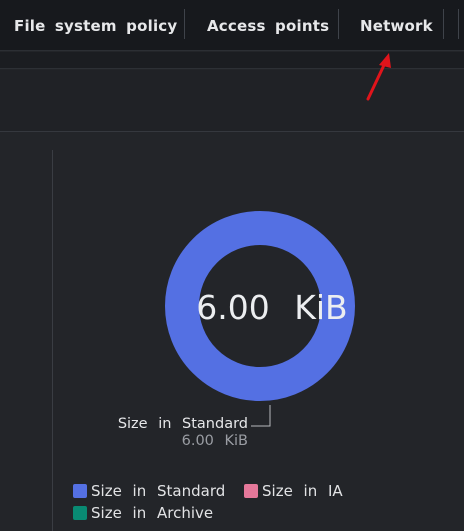 The image size is (464, 531). What do you see at coordinates (251, 491) in the screenshot?
I see `legend-swatch-ia` at bounding box center [251, 491].